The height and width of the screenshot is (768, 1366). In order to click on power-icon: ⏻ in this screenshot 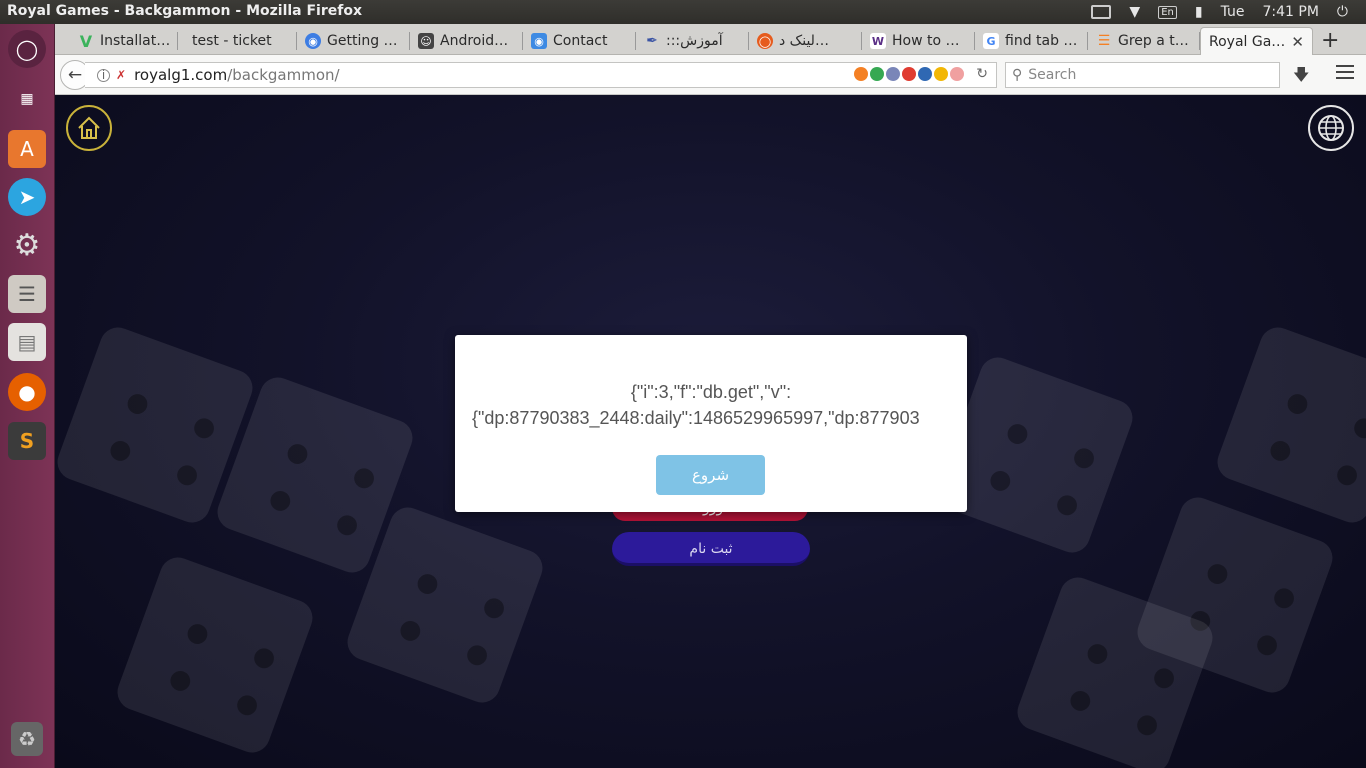, I will do `click(1342, 12)`.